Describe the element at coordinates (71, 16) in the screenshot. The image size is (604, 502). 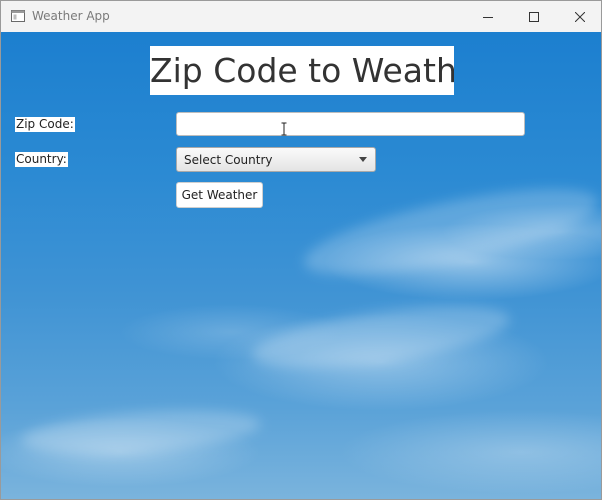
I see `window-title: Weather App` at that location.